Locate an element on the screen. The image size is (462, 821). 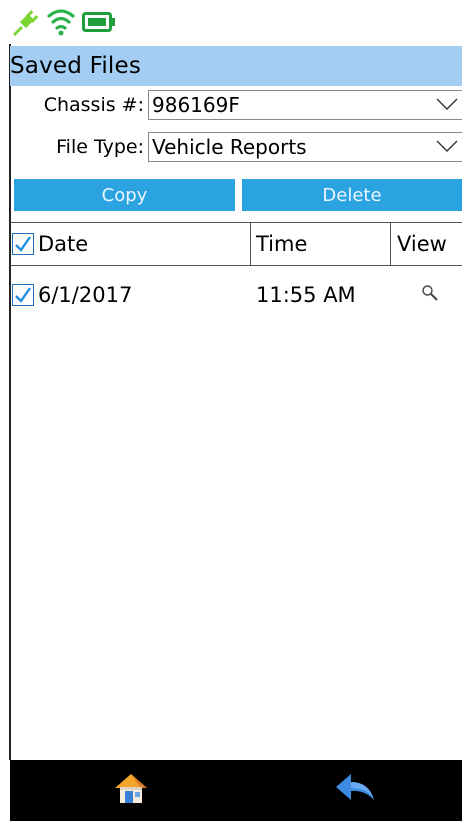
row-time-cell: 11:55 AM is located at coordinates (320, 295).